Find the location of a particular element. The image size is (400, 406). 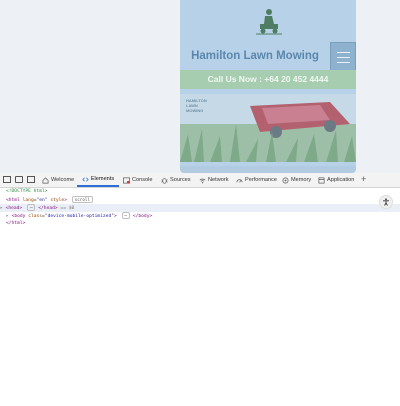

application-icon is located at coordinates (321, 180).